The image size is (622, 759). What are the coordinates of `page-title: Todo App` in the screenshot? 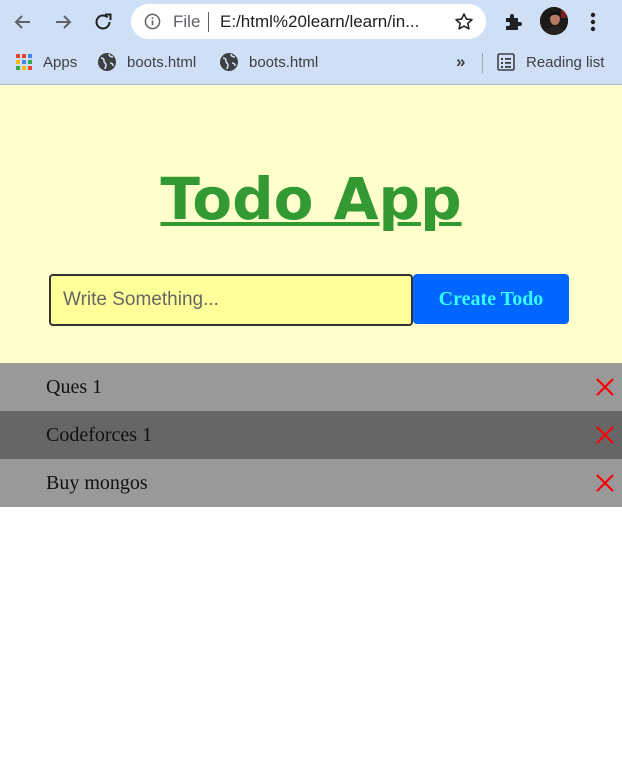 It's located at (311, 199).